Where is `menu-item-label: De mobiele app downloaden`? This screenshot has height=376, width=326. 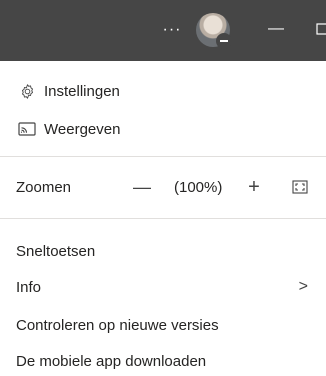 menu-item-label: De mobiele app downloaden is located at coordinates (111, 361).